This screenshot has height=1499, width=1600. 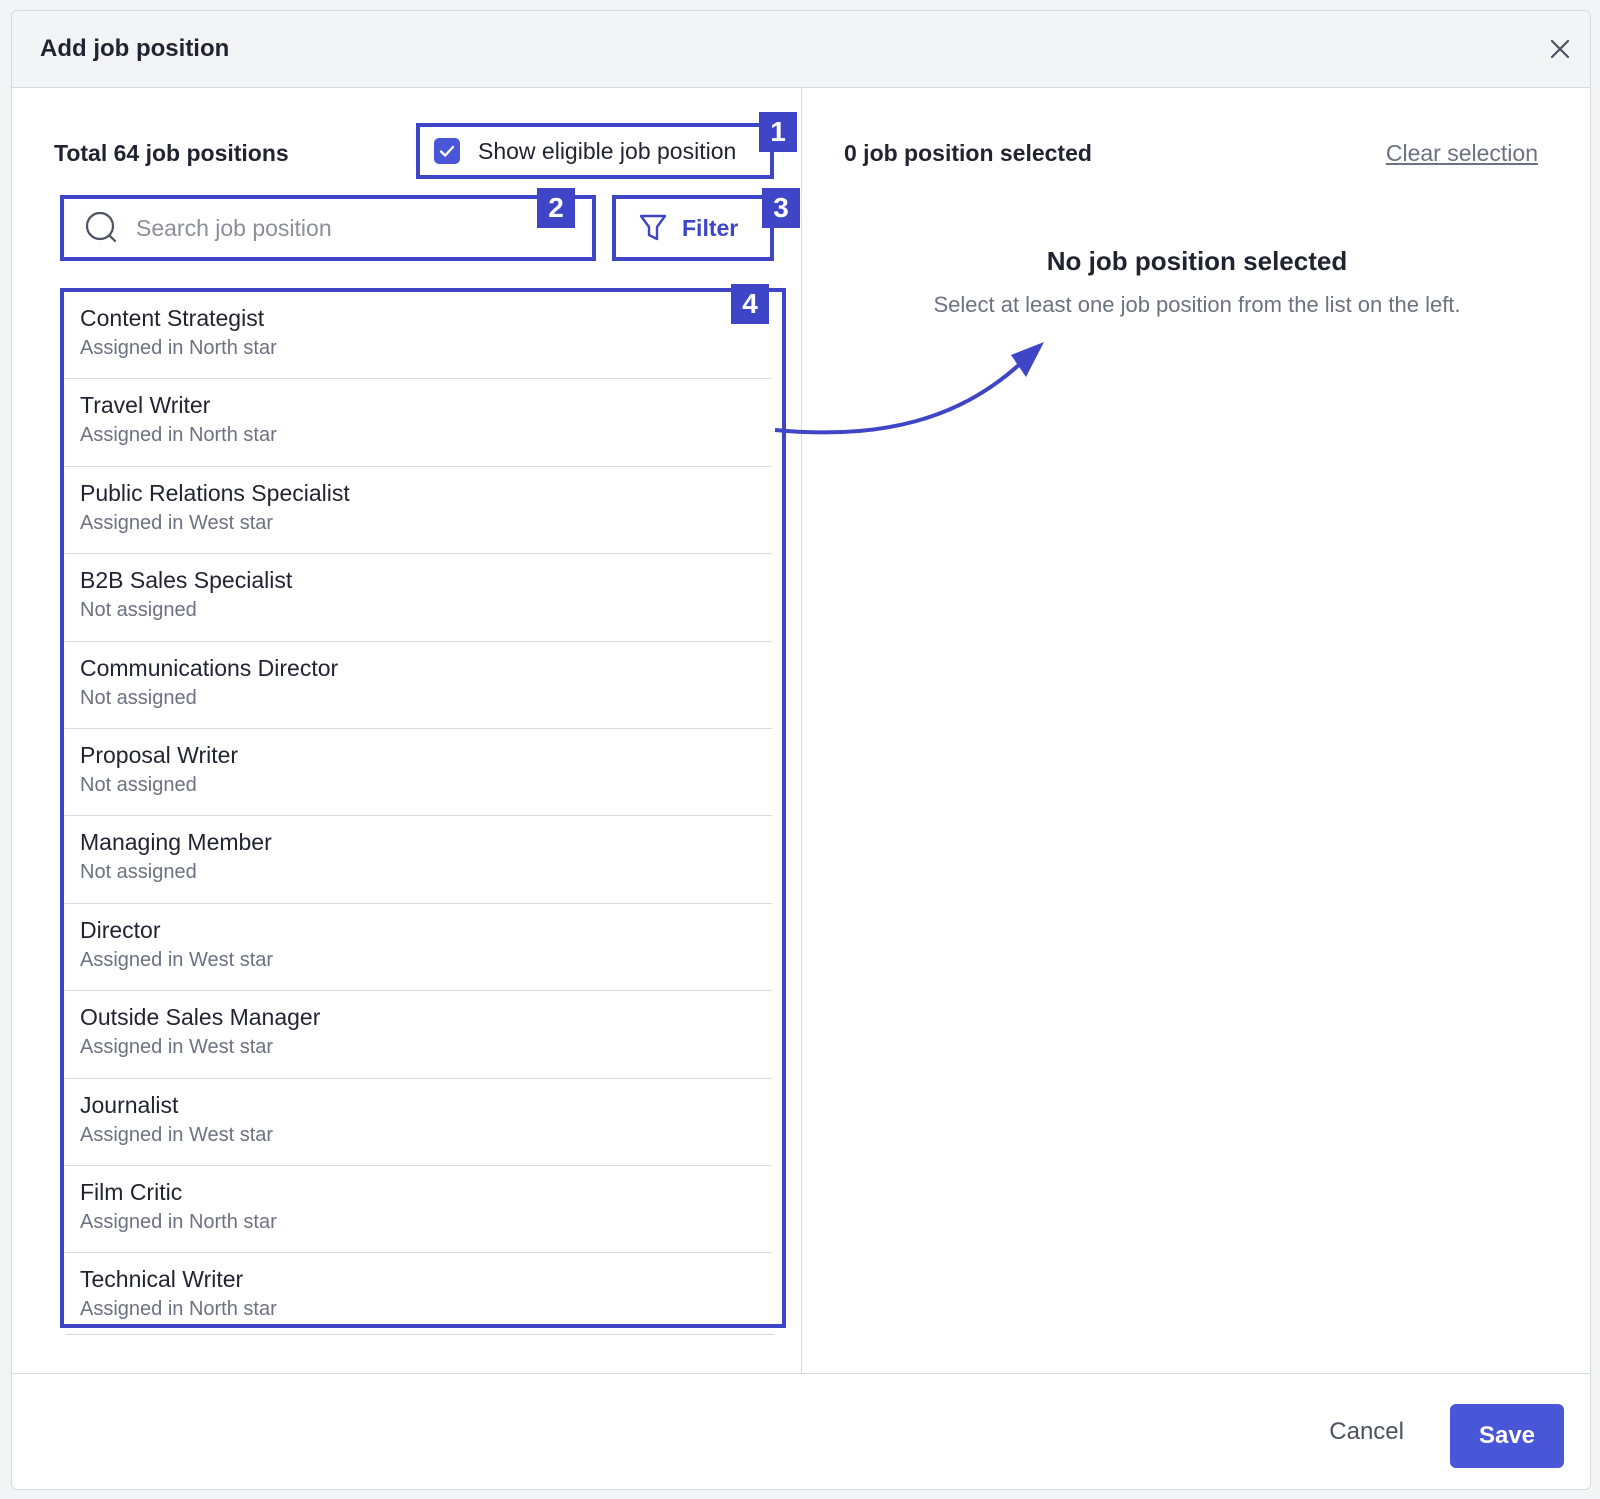 I want to click on annotation-badge-3: 3, so click(x=781, y=208).